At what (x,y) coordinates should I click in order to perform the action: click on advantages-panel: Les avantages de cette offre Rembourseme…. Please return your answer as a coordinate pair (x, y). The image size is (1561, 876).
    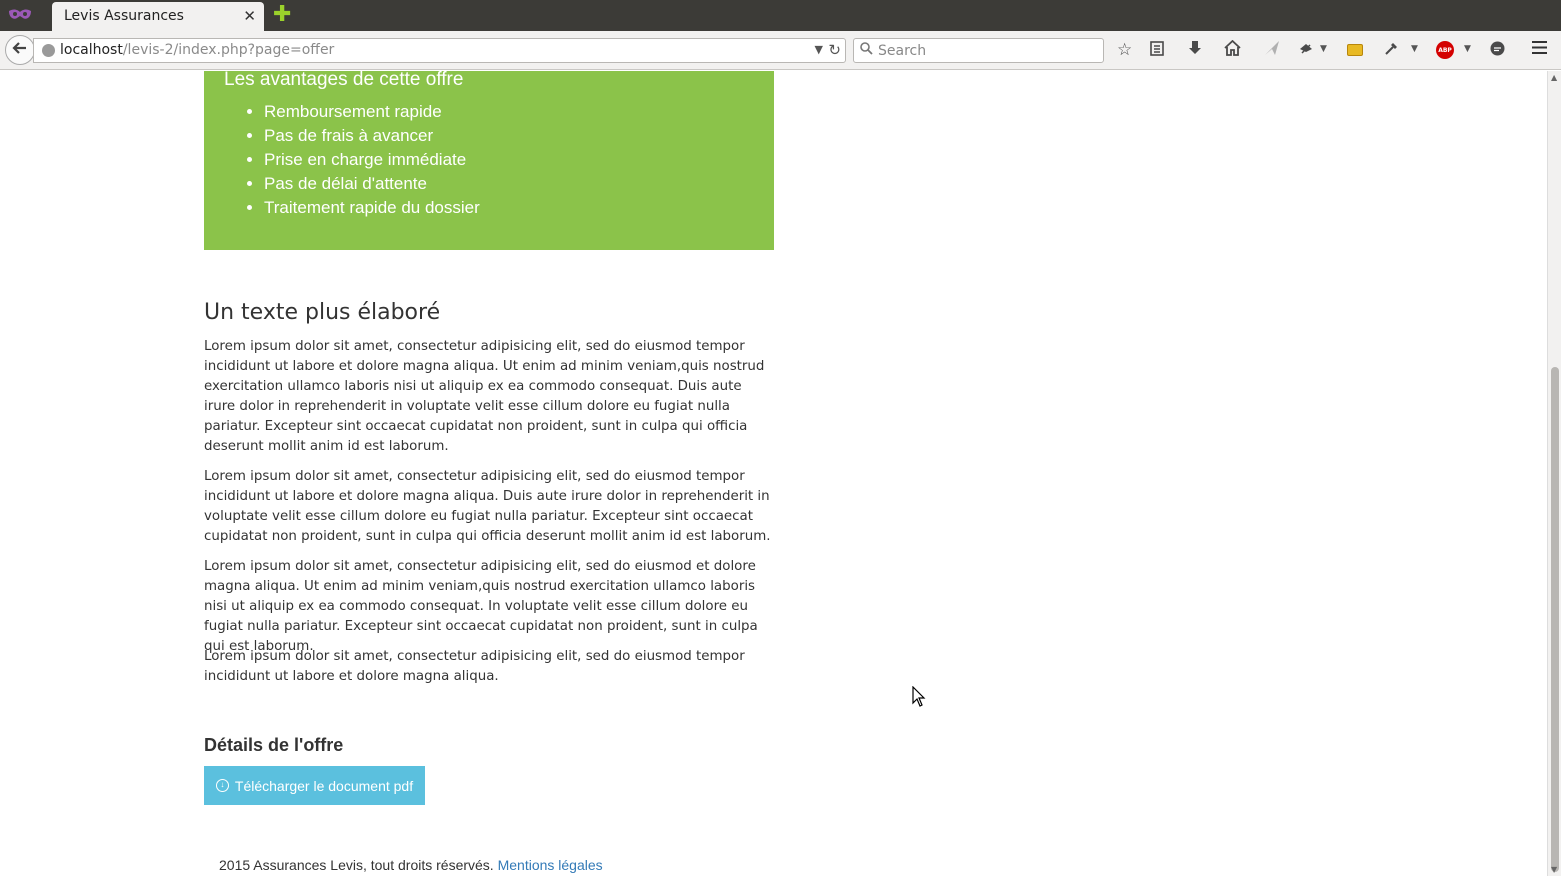
    Looking at the image, I should click on (489, 160).